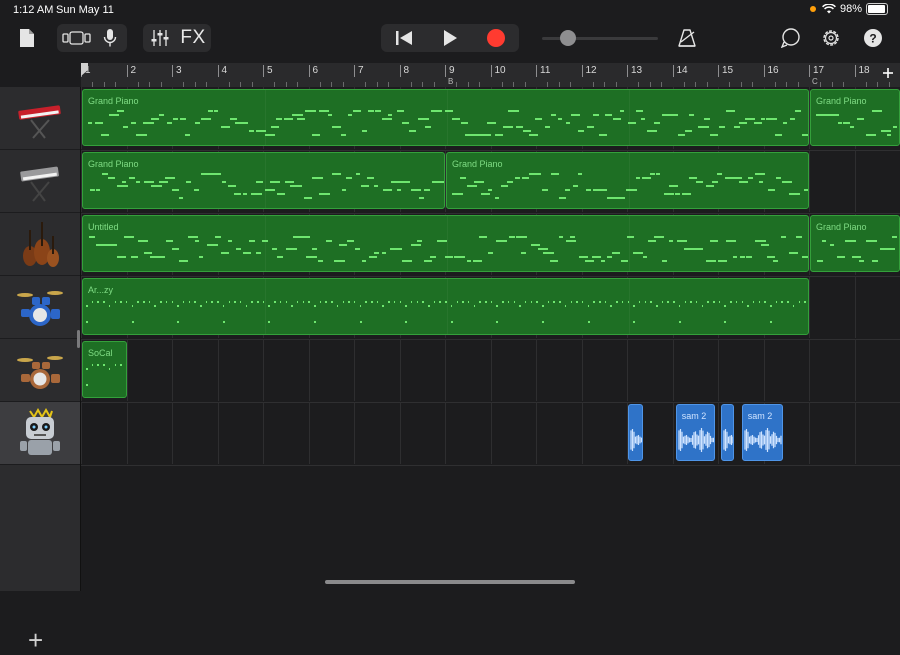 The height and width of the screenshot is (655, 900). I want to click on playhead-icon, so click(85, 70).